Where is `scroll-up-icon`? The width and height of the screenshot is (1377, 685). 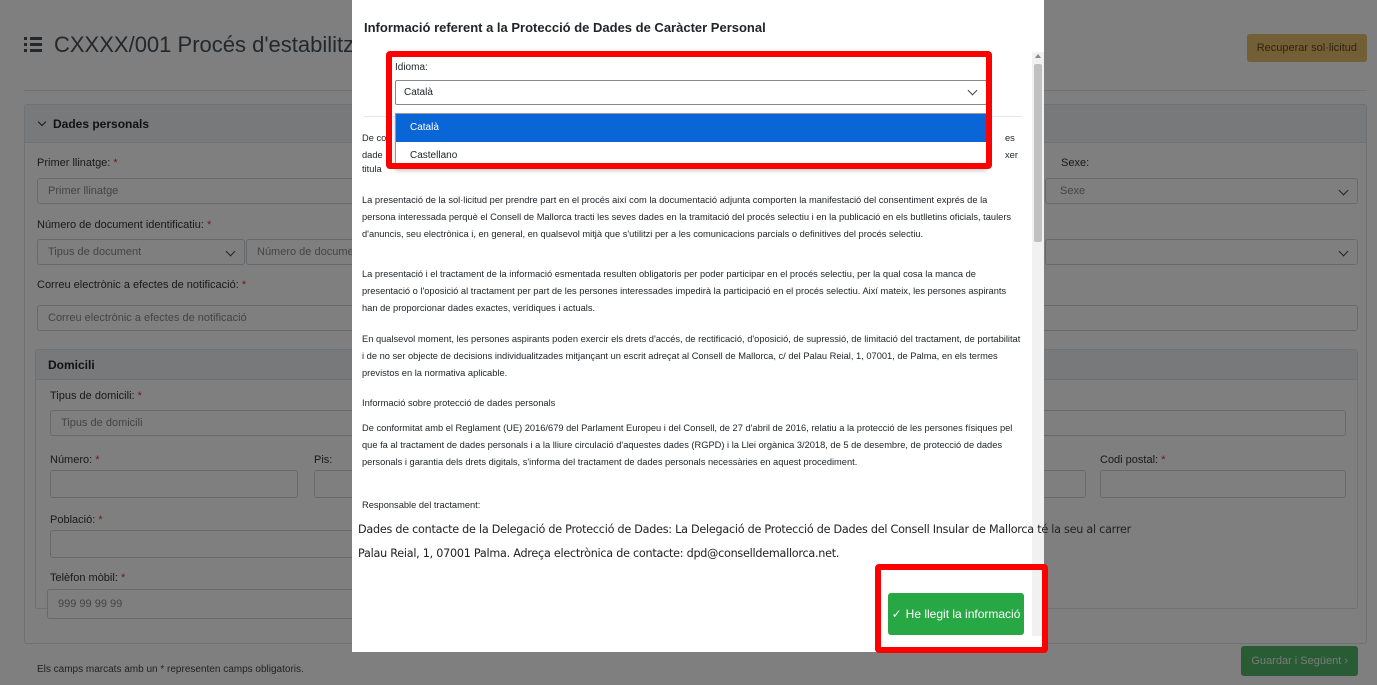
scroll-up-icon is located at coordinates (1038, 56).